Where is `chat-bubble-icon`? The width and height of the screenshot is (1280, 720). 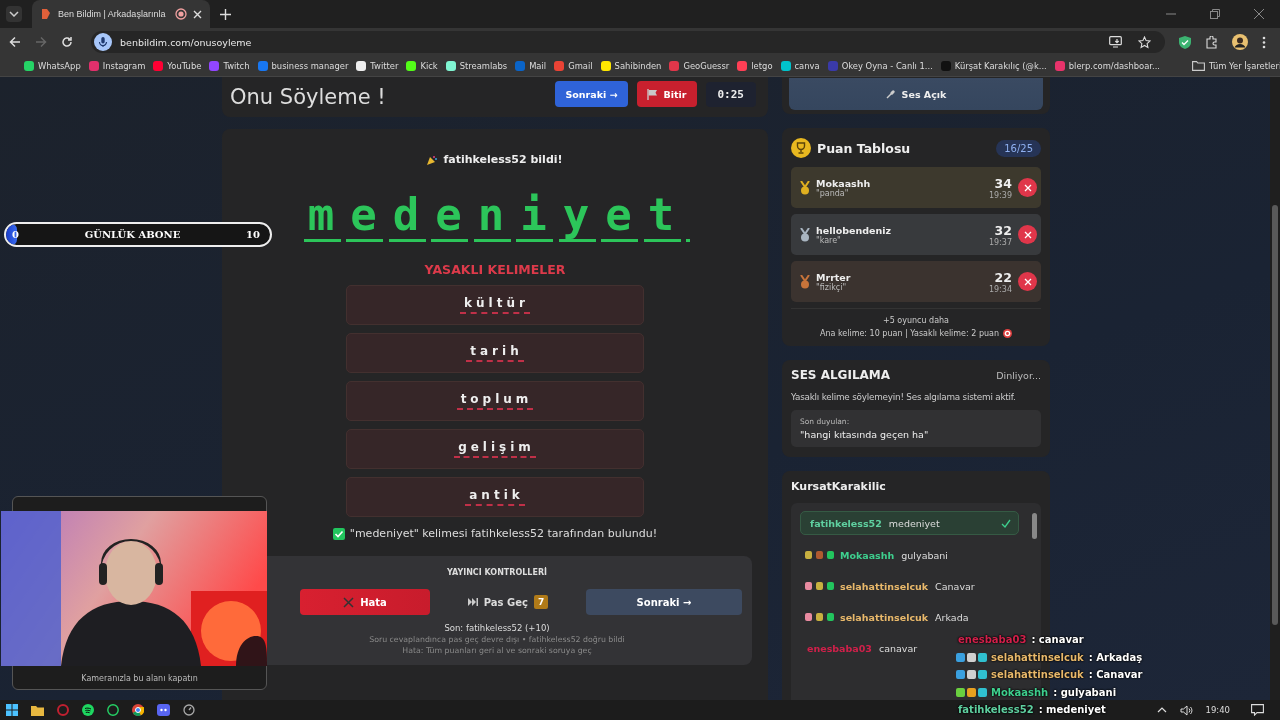
chat-bubble-icon is located at coordinates (113, 710).